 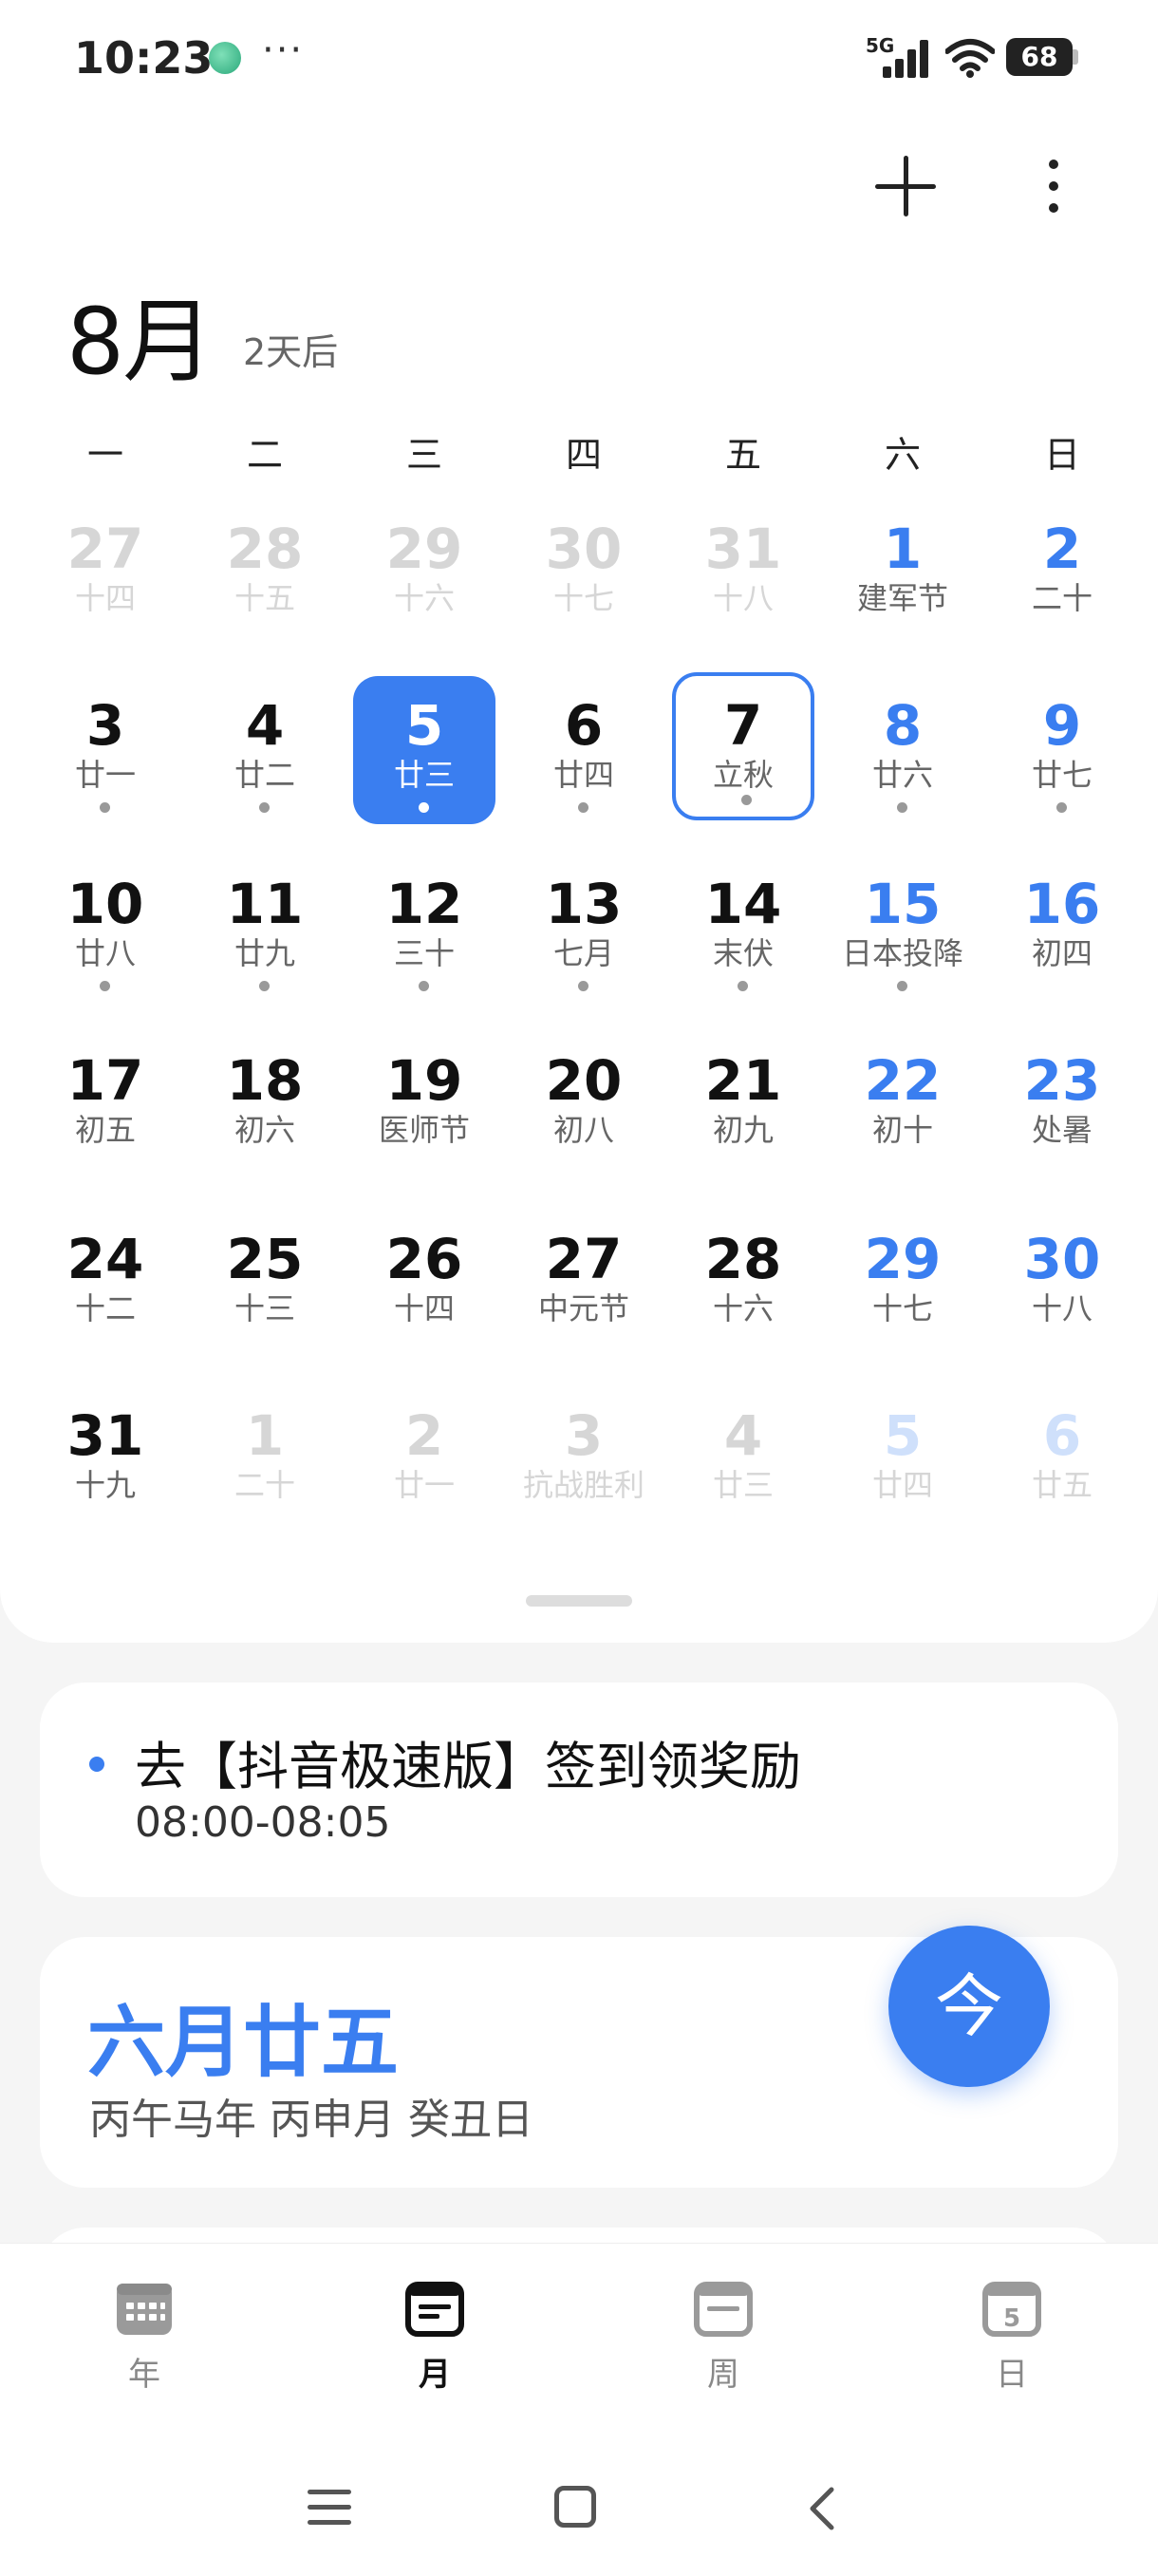 I want to click on nav-week: 周, so click(x=723, y=2338).